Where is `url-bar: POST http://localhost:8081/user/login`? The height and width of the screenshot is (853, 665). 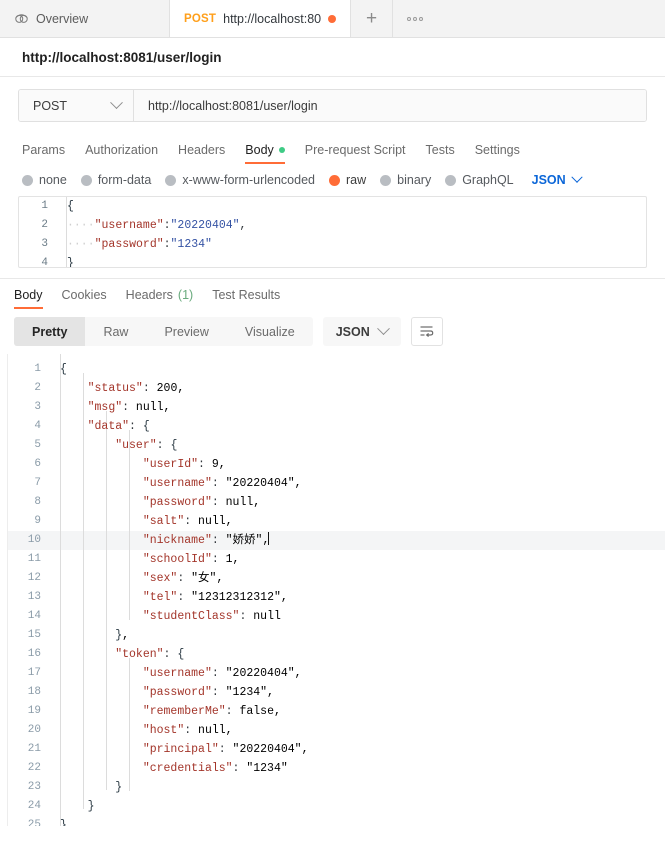 url-bar: POST http://localhost:8081/user/login is located at coordinates (332, 105).